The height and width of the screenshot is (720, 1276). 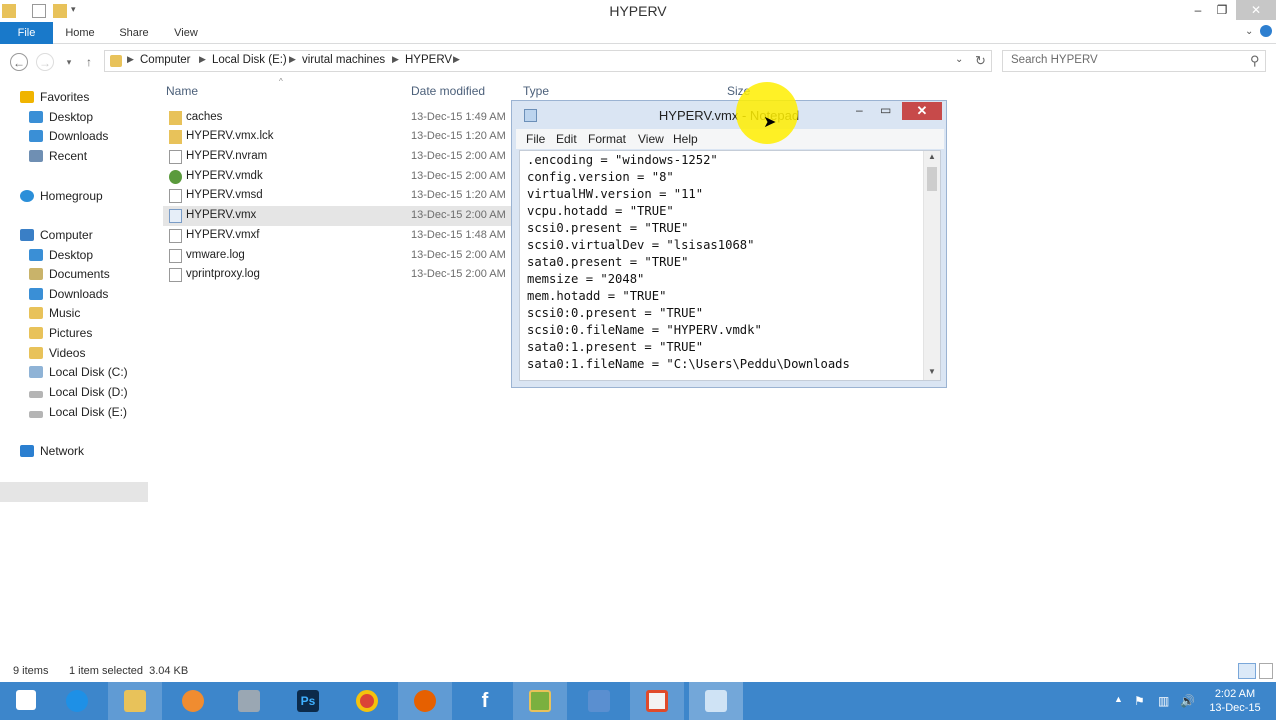 I want to click on menu-view: View, so click(x=651, y=139).